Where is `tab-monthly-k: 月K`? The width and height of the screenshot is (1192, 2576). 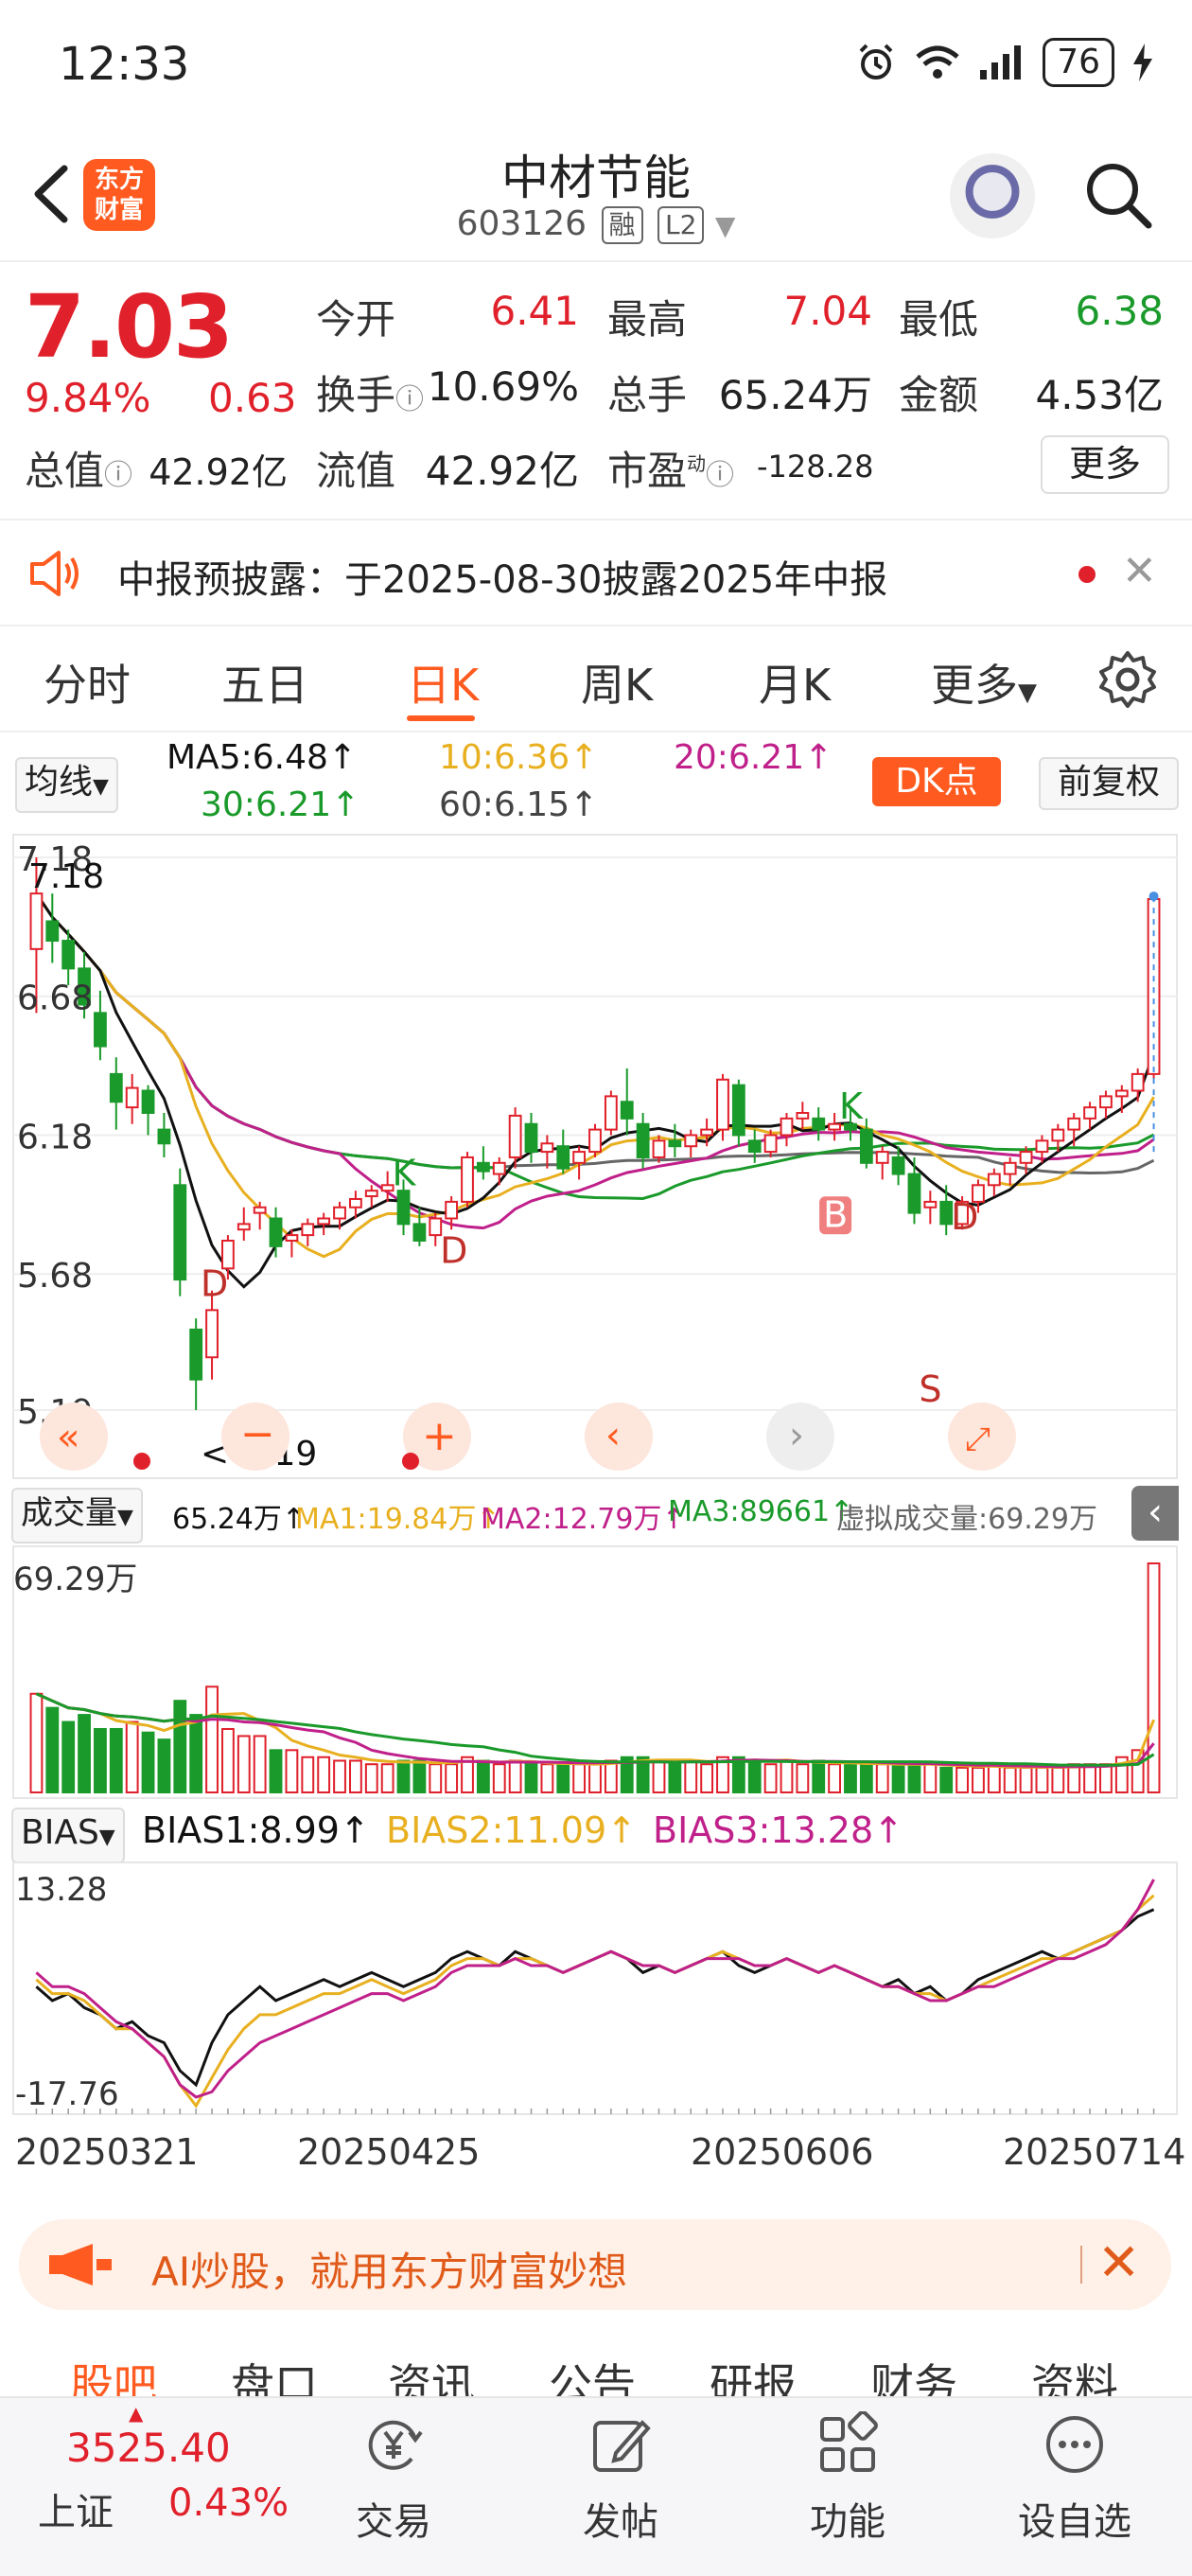 tab-monthly-k: 月K is located at coordinates (795, 682).